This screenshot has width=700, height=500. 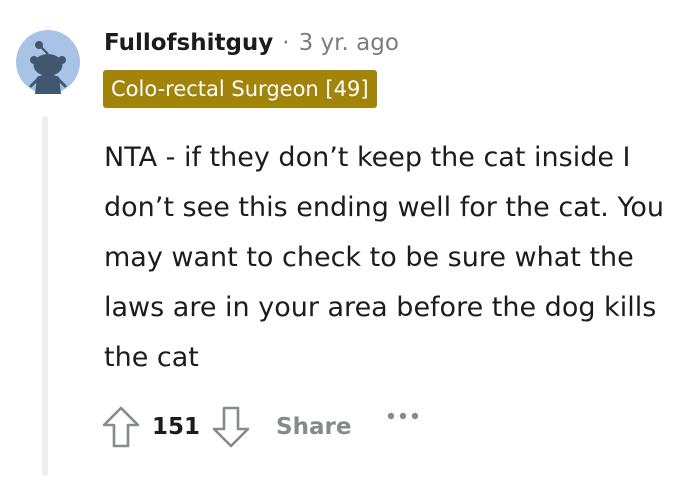 I want to click on upvote-button, so click(x=121, y=427).